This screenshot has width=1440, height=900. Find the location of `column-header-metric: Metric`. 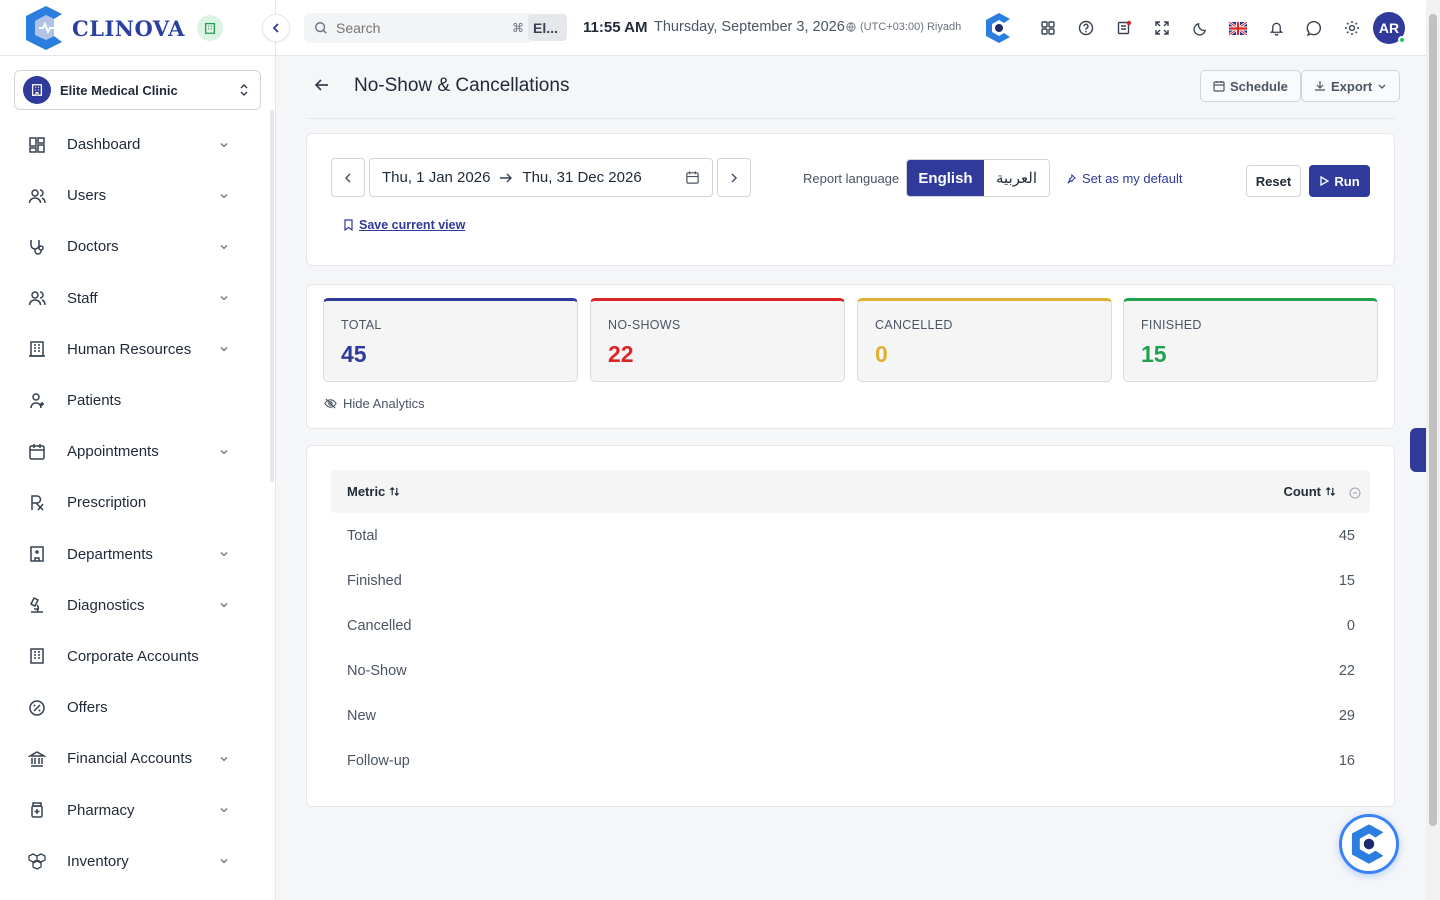

column-header-metric: Metric is located at coordinates (373, 491).